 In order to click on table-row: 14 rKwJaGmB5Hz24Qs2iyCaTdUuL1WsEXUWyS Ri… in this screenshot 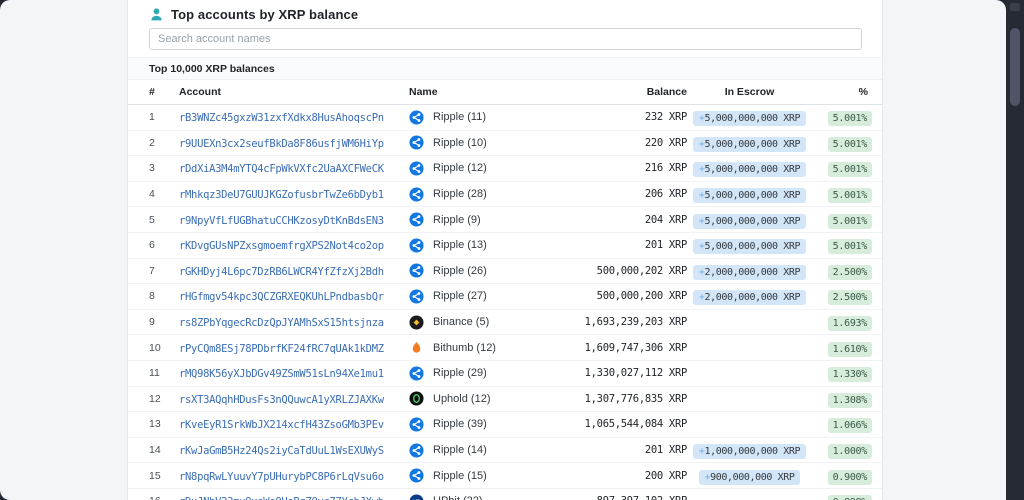, I will do `click(505, 450)`.